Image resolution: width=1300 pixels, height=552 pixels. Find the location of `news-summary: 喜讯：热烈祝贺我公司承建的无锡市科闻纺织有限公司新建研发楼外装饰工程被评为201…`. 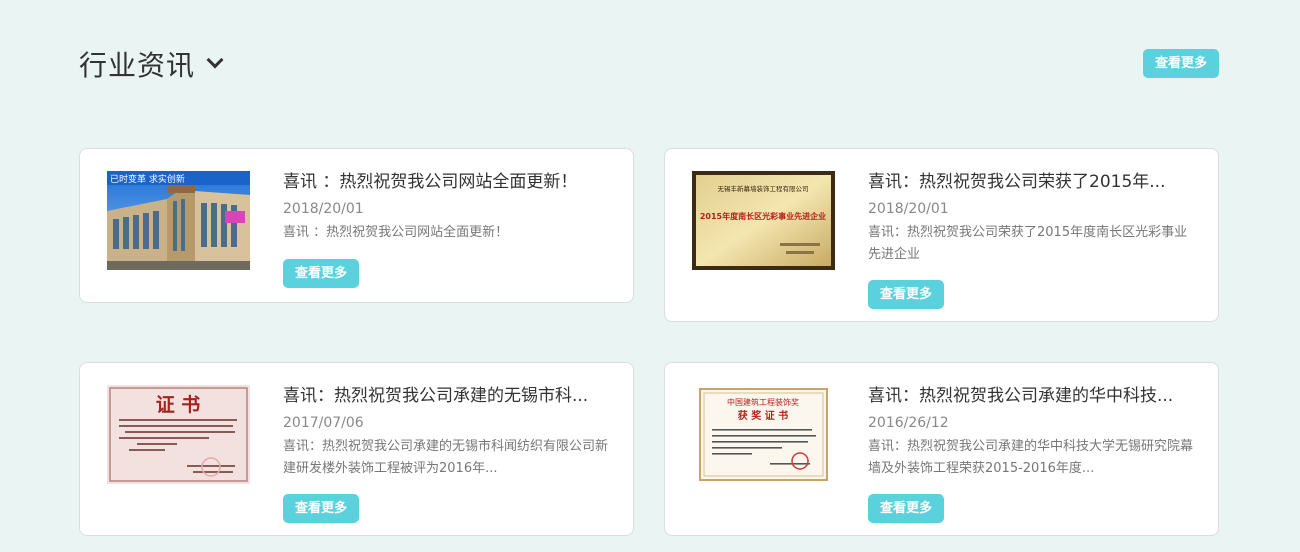

news-summary: 喜讯：热烈祝贺我公司承建的无锡市科闻纺织有限公司新建研发楼外装饰工程被评为201… is located at coordinates (446, 457).